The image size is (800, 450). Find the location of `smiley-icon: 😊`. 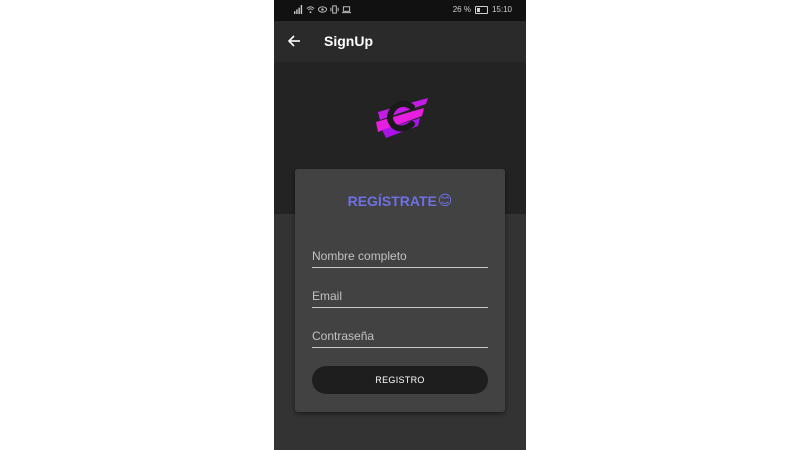

smiley-icon: 😊 is located at coordinates (445, 200).